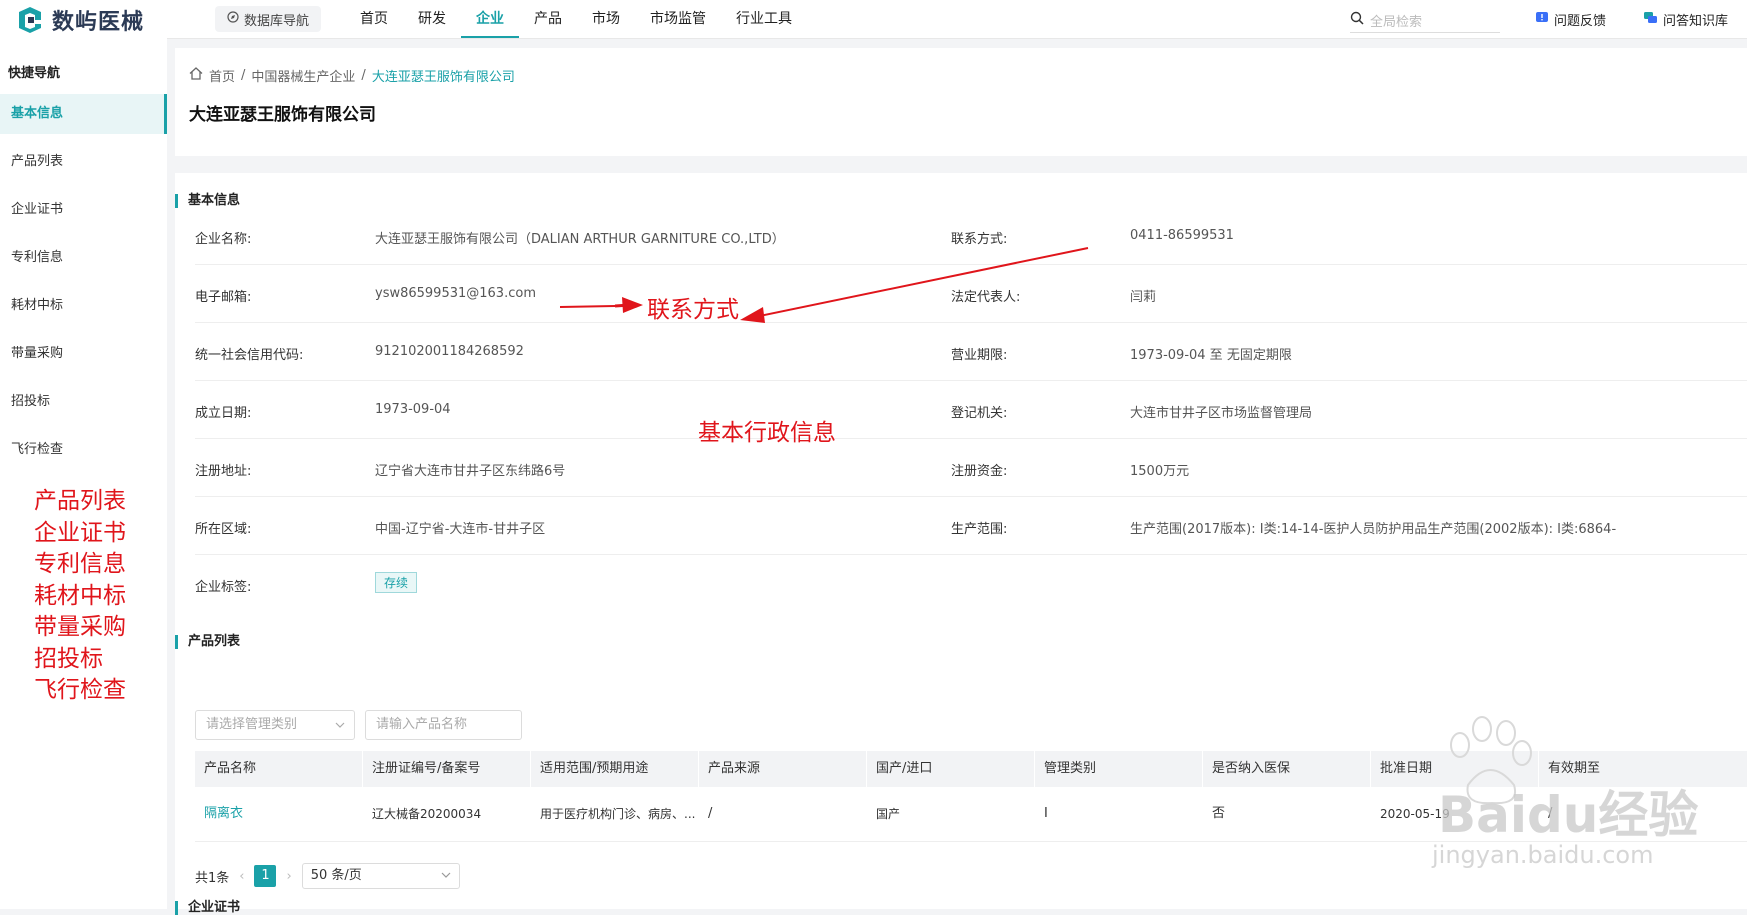 This screenshot has width=1747, height=915. Describe the element at coordinates (427, 814) in the screenshot. I see `table-cell: 辽大械备20200034` at that location.